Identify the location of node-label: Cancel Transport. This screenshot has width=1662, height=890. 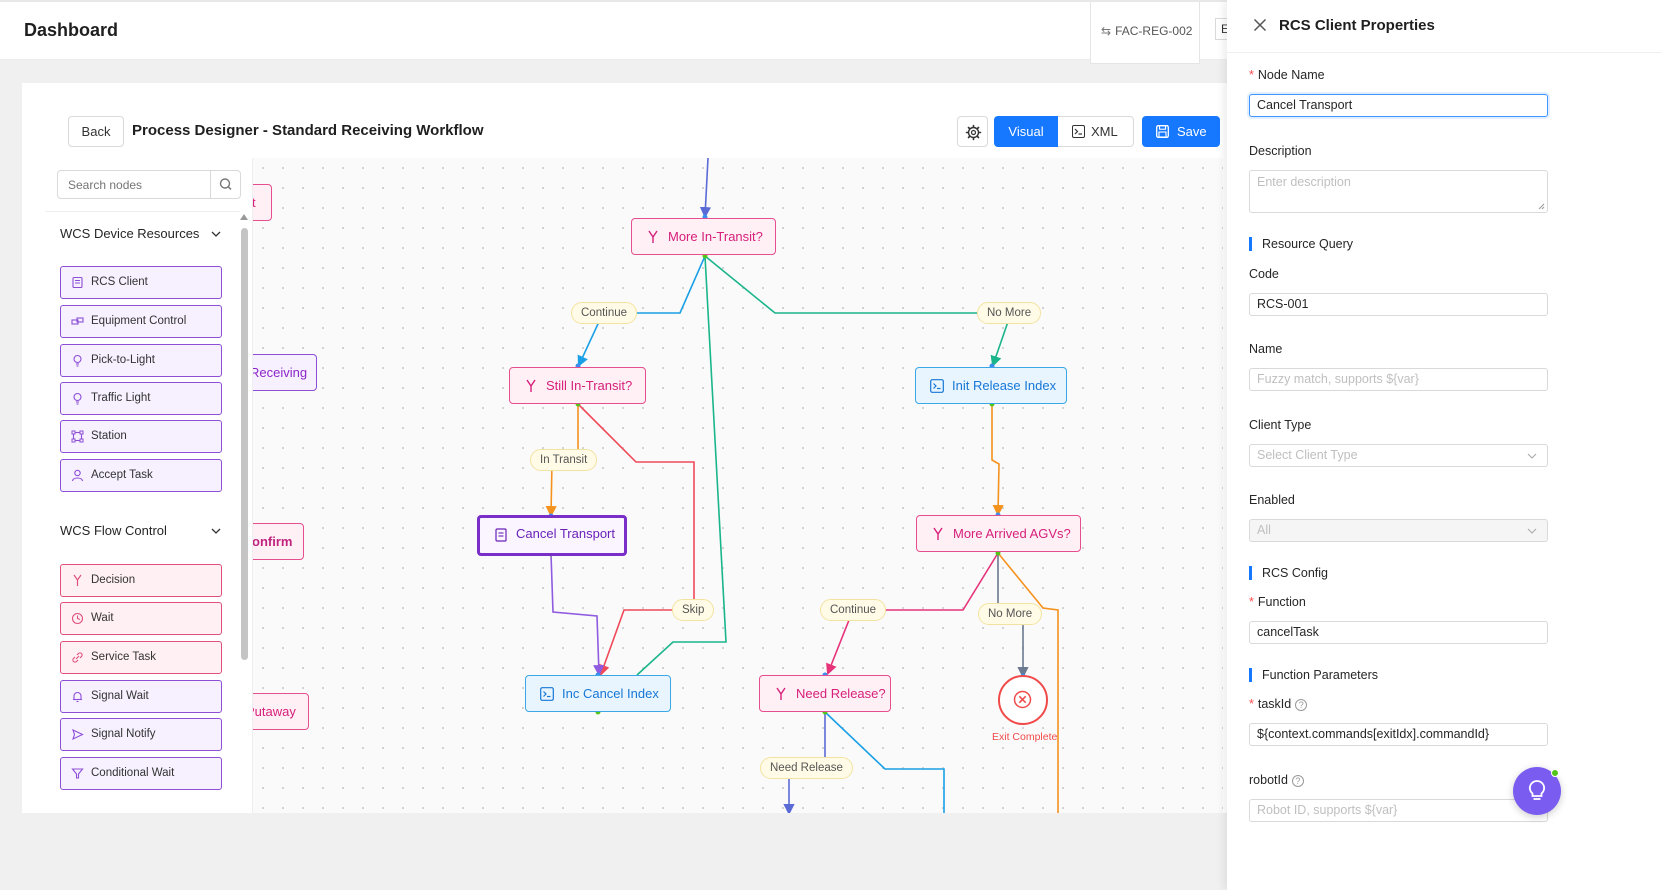
(565, 533).